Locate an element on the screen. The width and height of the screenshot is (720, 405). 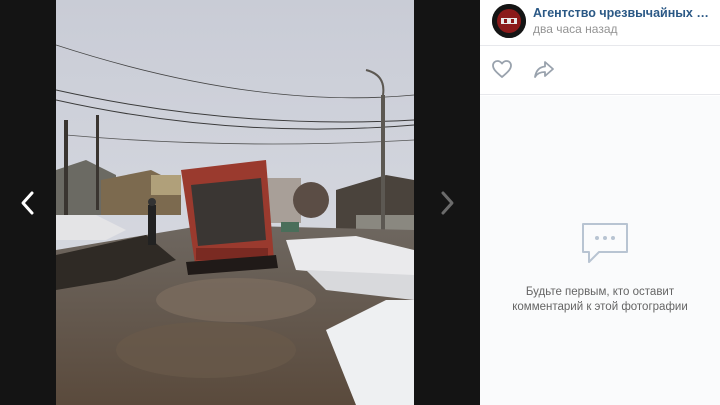
agency-logo-icon is located at coordinates (509, 21).